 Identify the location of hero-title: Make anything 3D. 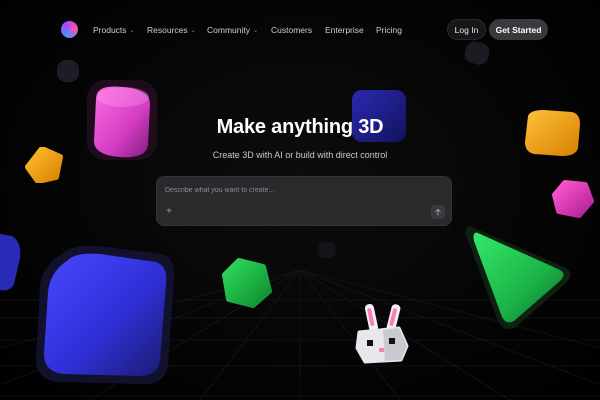
(300, 127).